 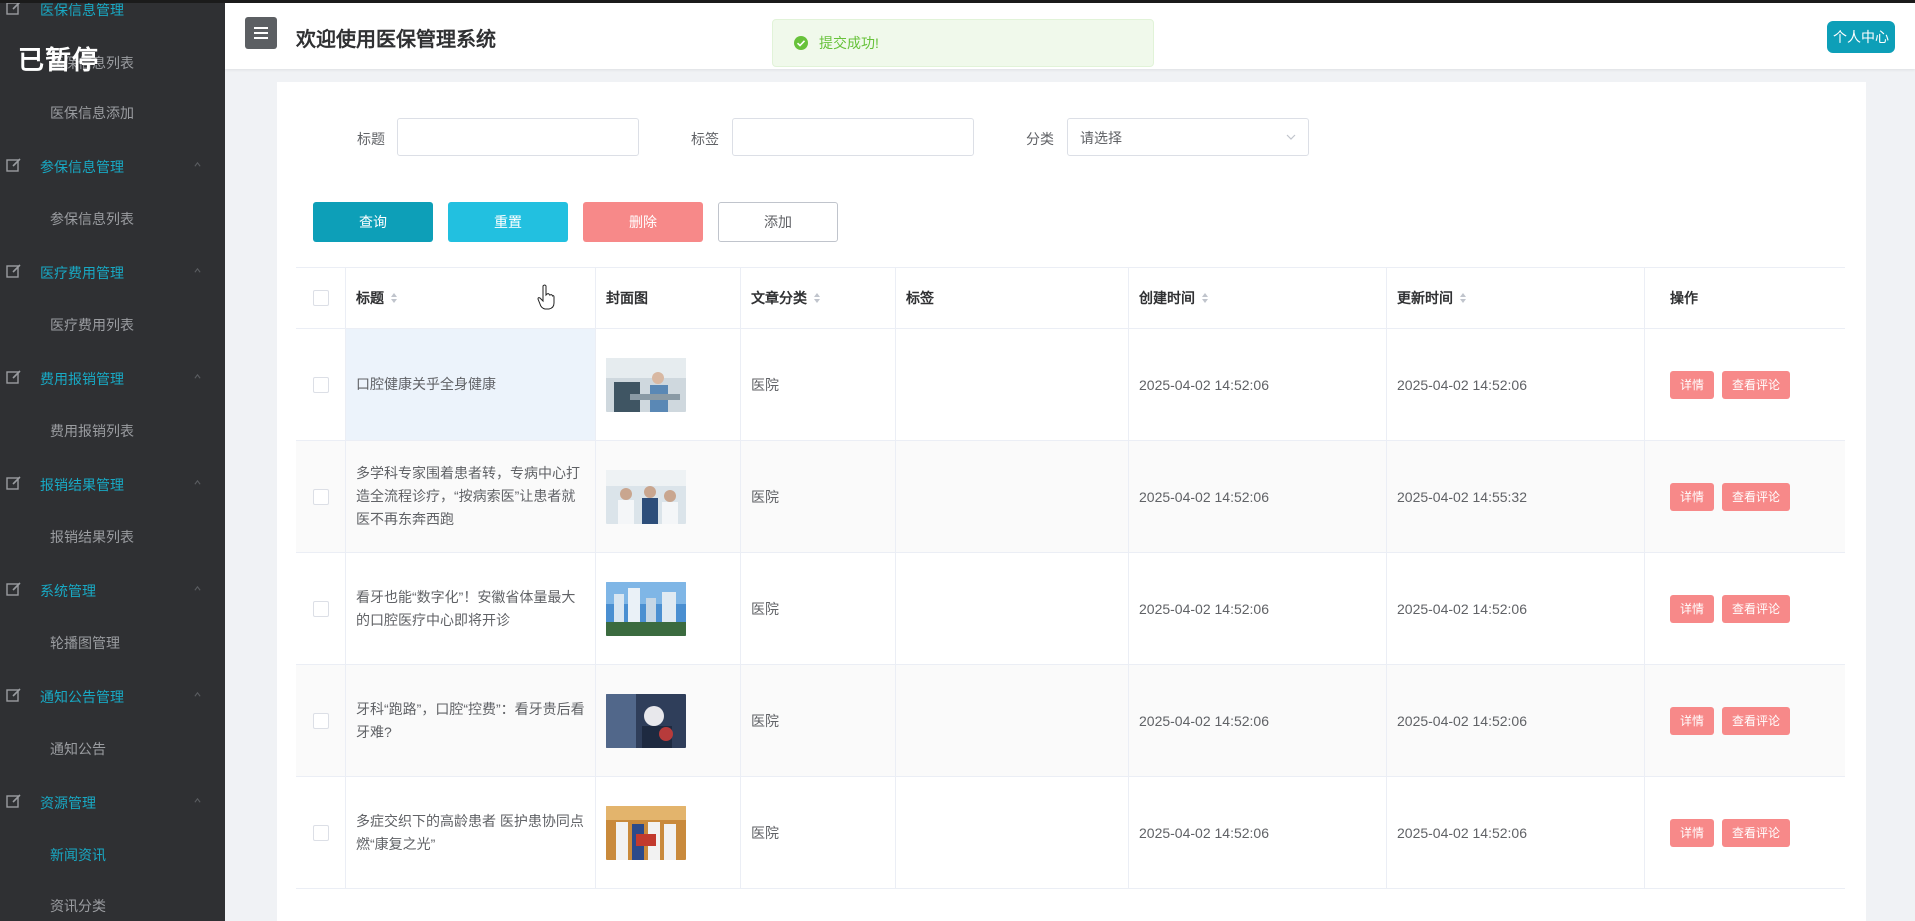 What do you see at coordinates (1684, 298) in the screenshot?
I see `header-actions-label: 操作` at bounding box center [1684, 298].